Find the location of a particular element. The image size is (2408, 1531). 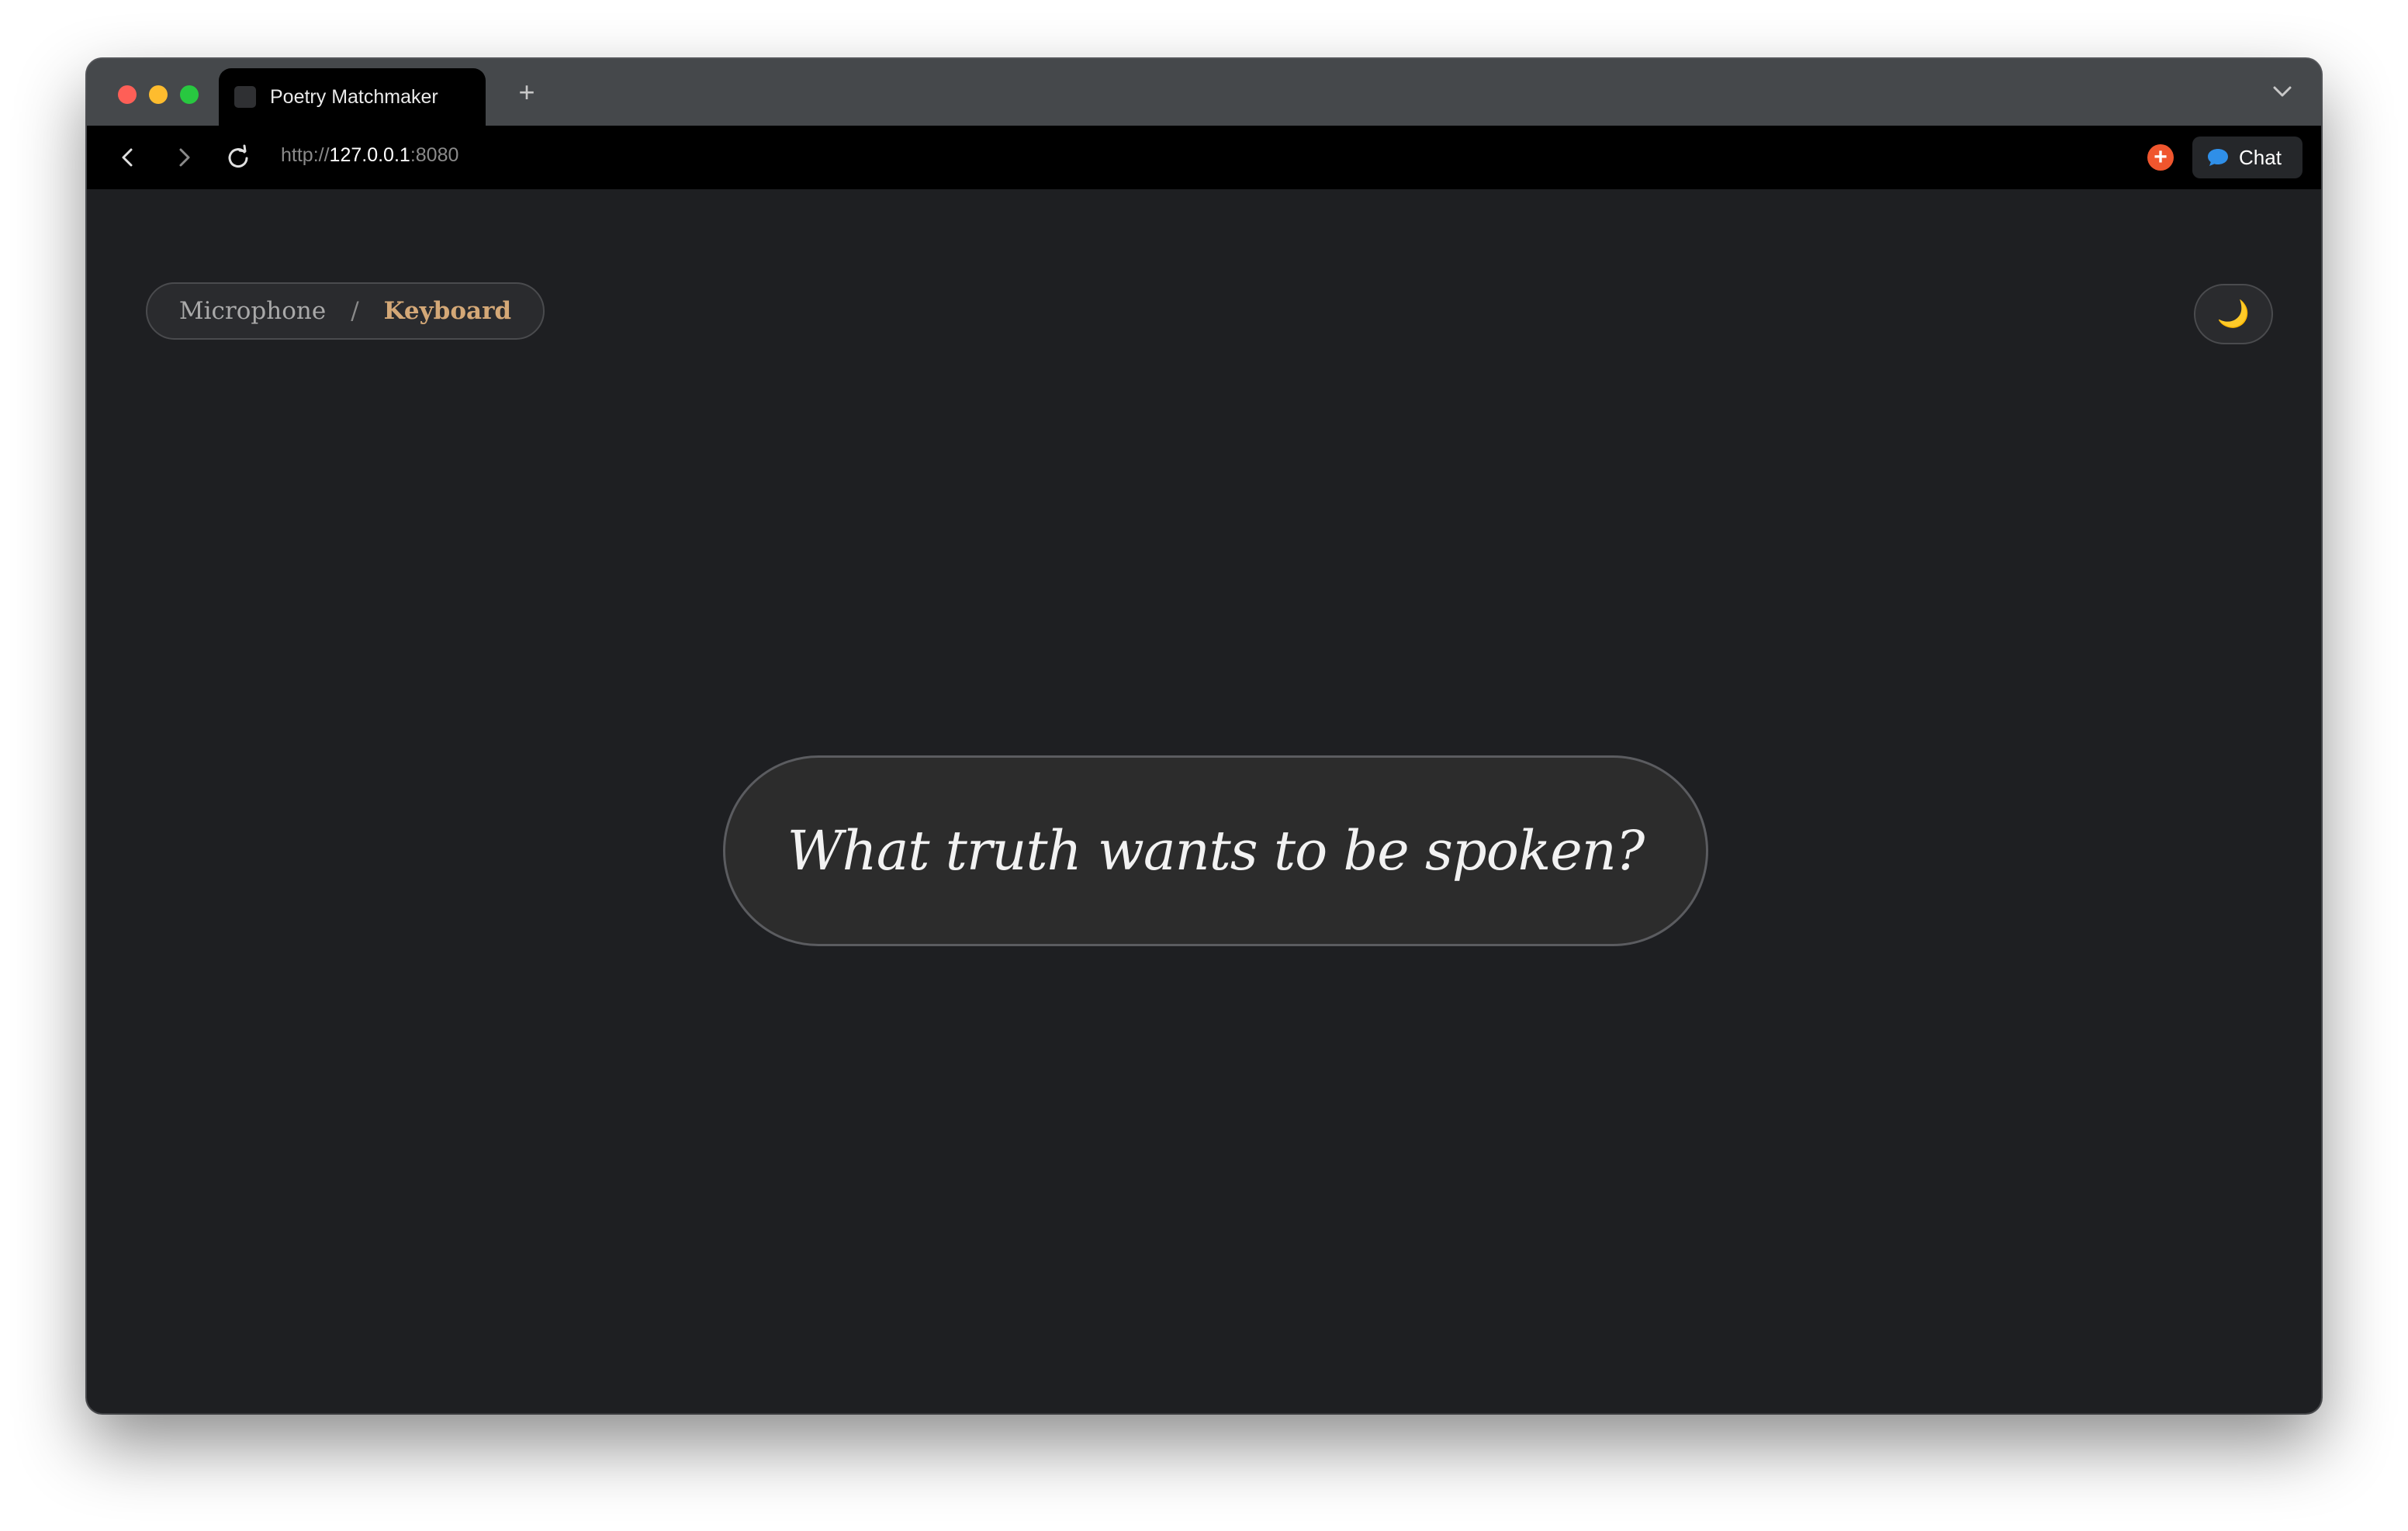

mode-keyboard: Keyboard is located at coordinates (448, 311).